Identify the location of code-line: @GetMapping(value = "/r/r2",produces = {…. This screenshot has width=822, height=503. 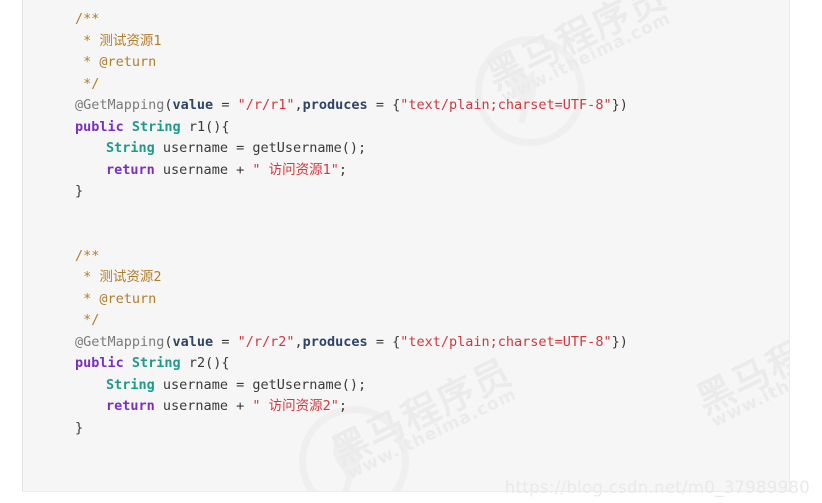
(406, 343).